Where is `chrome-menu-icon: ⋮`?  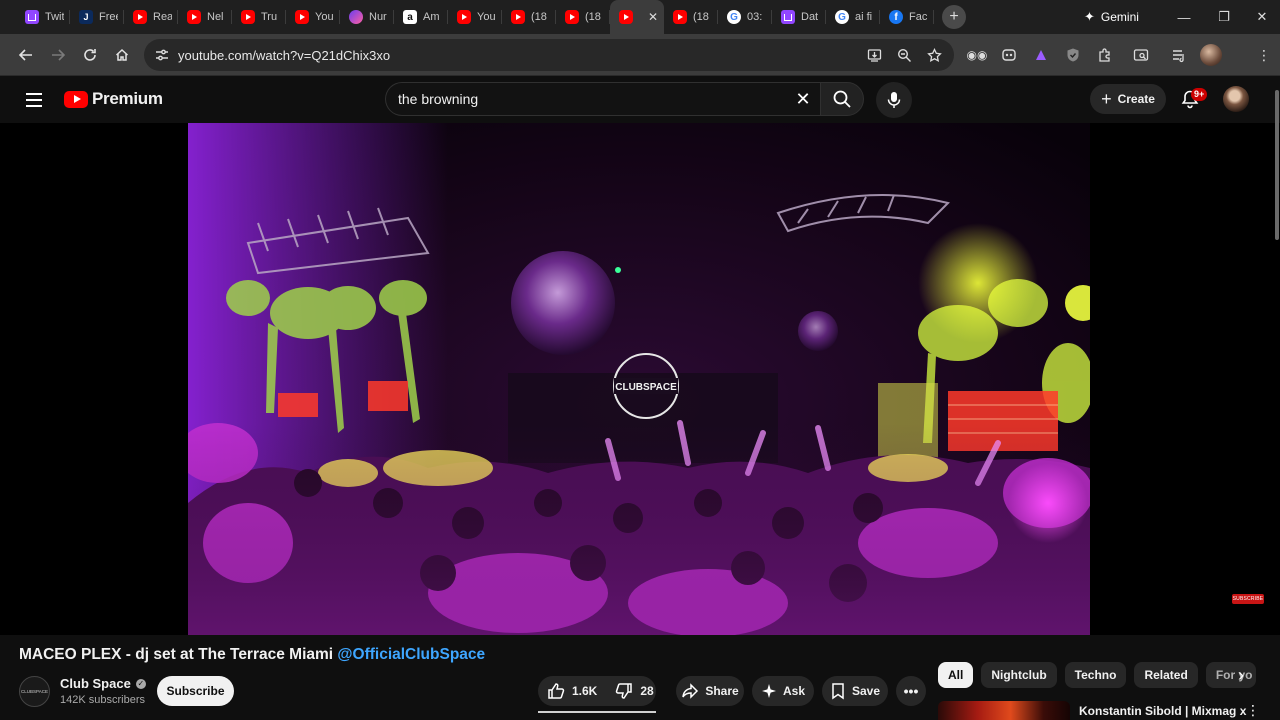
chrome-menu-icon: ⋮ is located at coordinates (1264, 55).